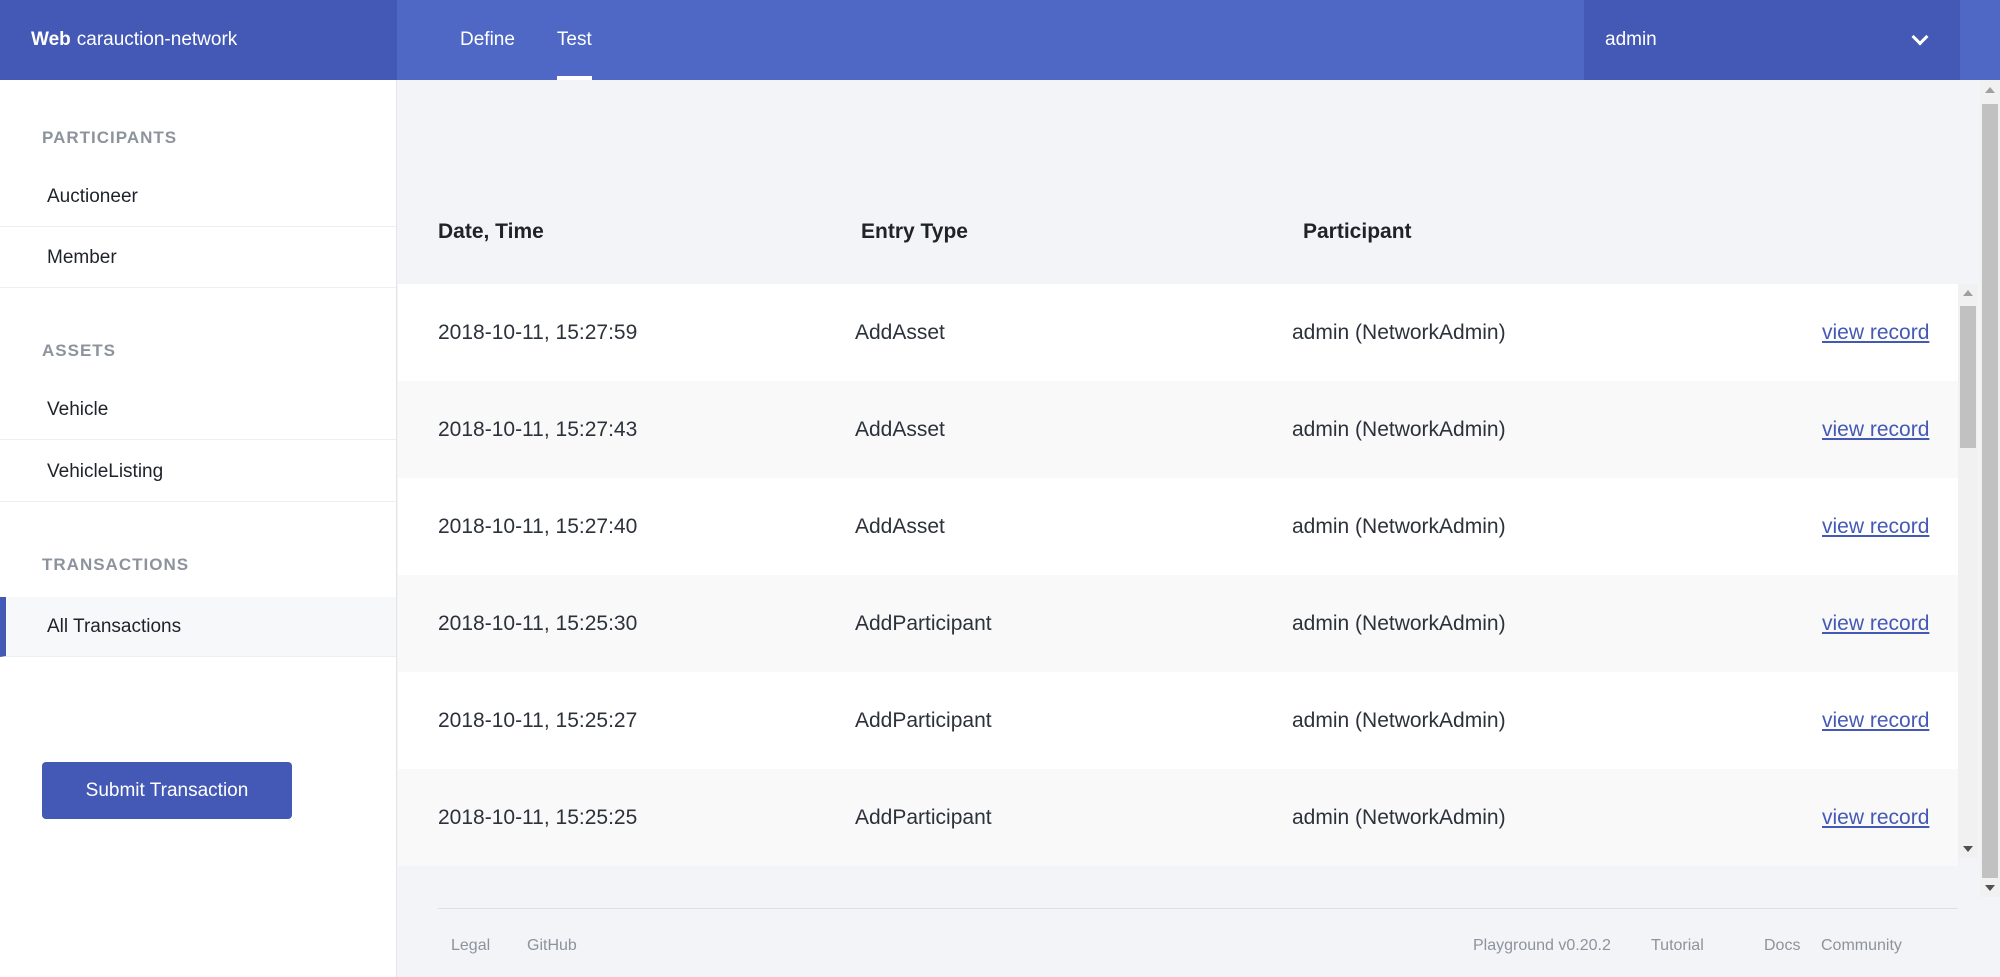  What do you see at coordinates (198, 472) in the screenshot?
I see `sidebar-item-vehiclelisting: VehicleListing` at bounding box center [198, 472].